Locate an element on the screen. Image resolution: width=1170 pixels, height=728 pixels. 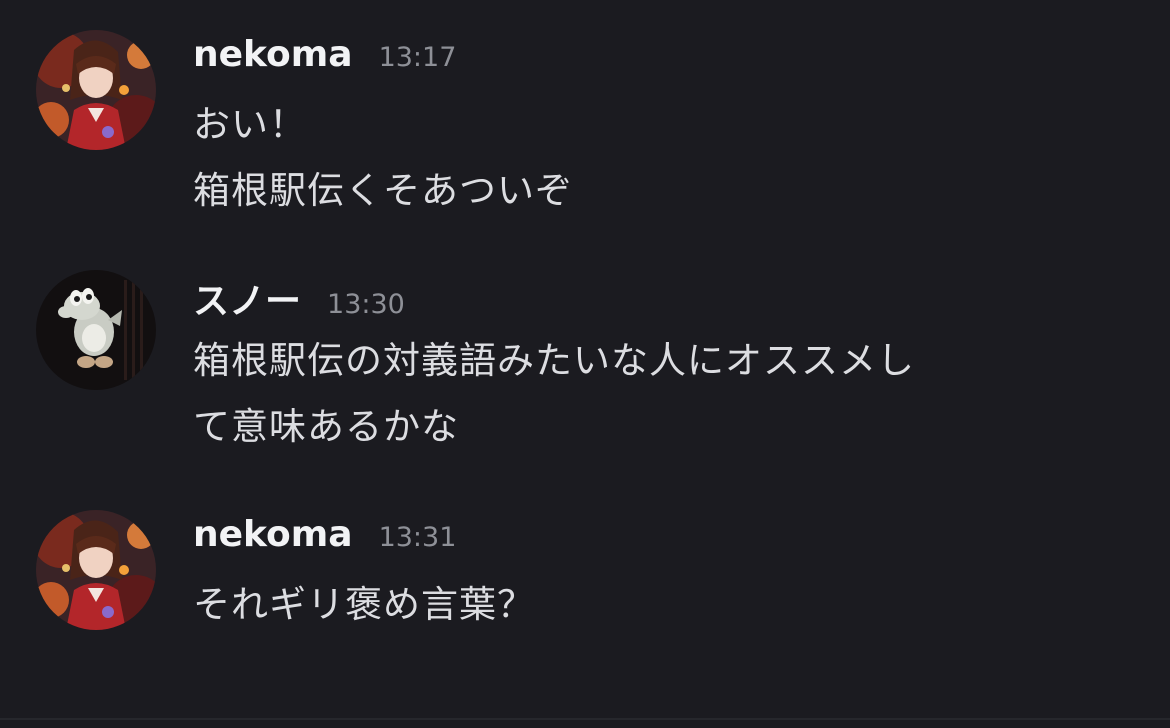
message-timestamp: 13:31 is located at coordinates (417, 537).